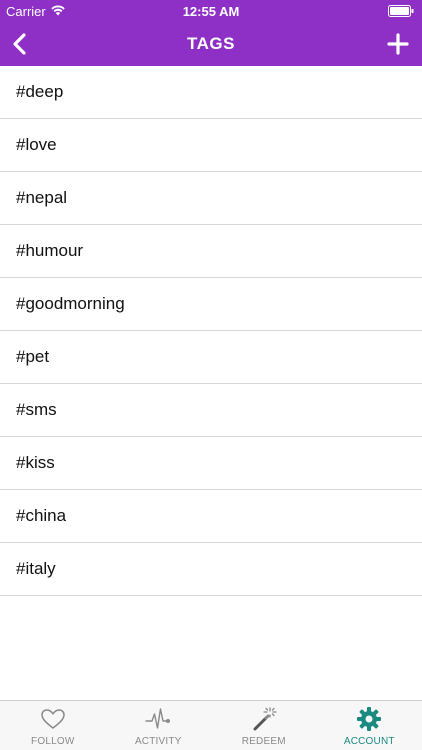 This screenshot has width=422, height=750. I want to click on add-icon, so click(398, 44).